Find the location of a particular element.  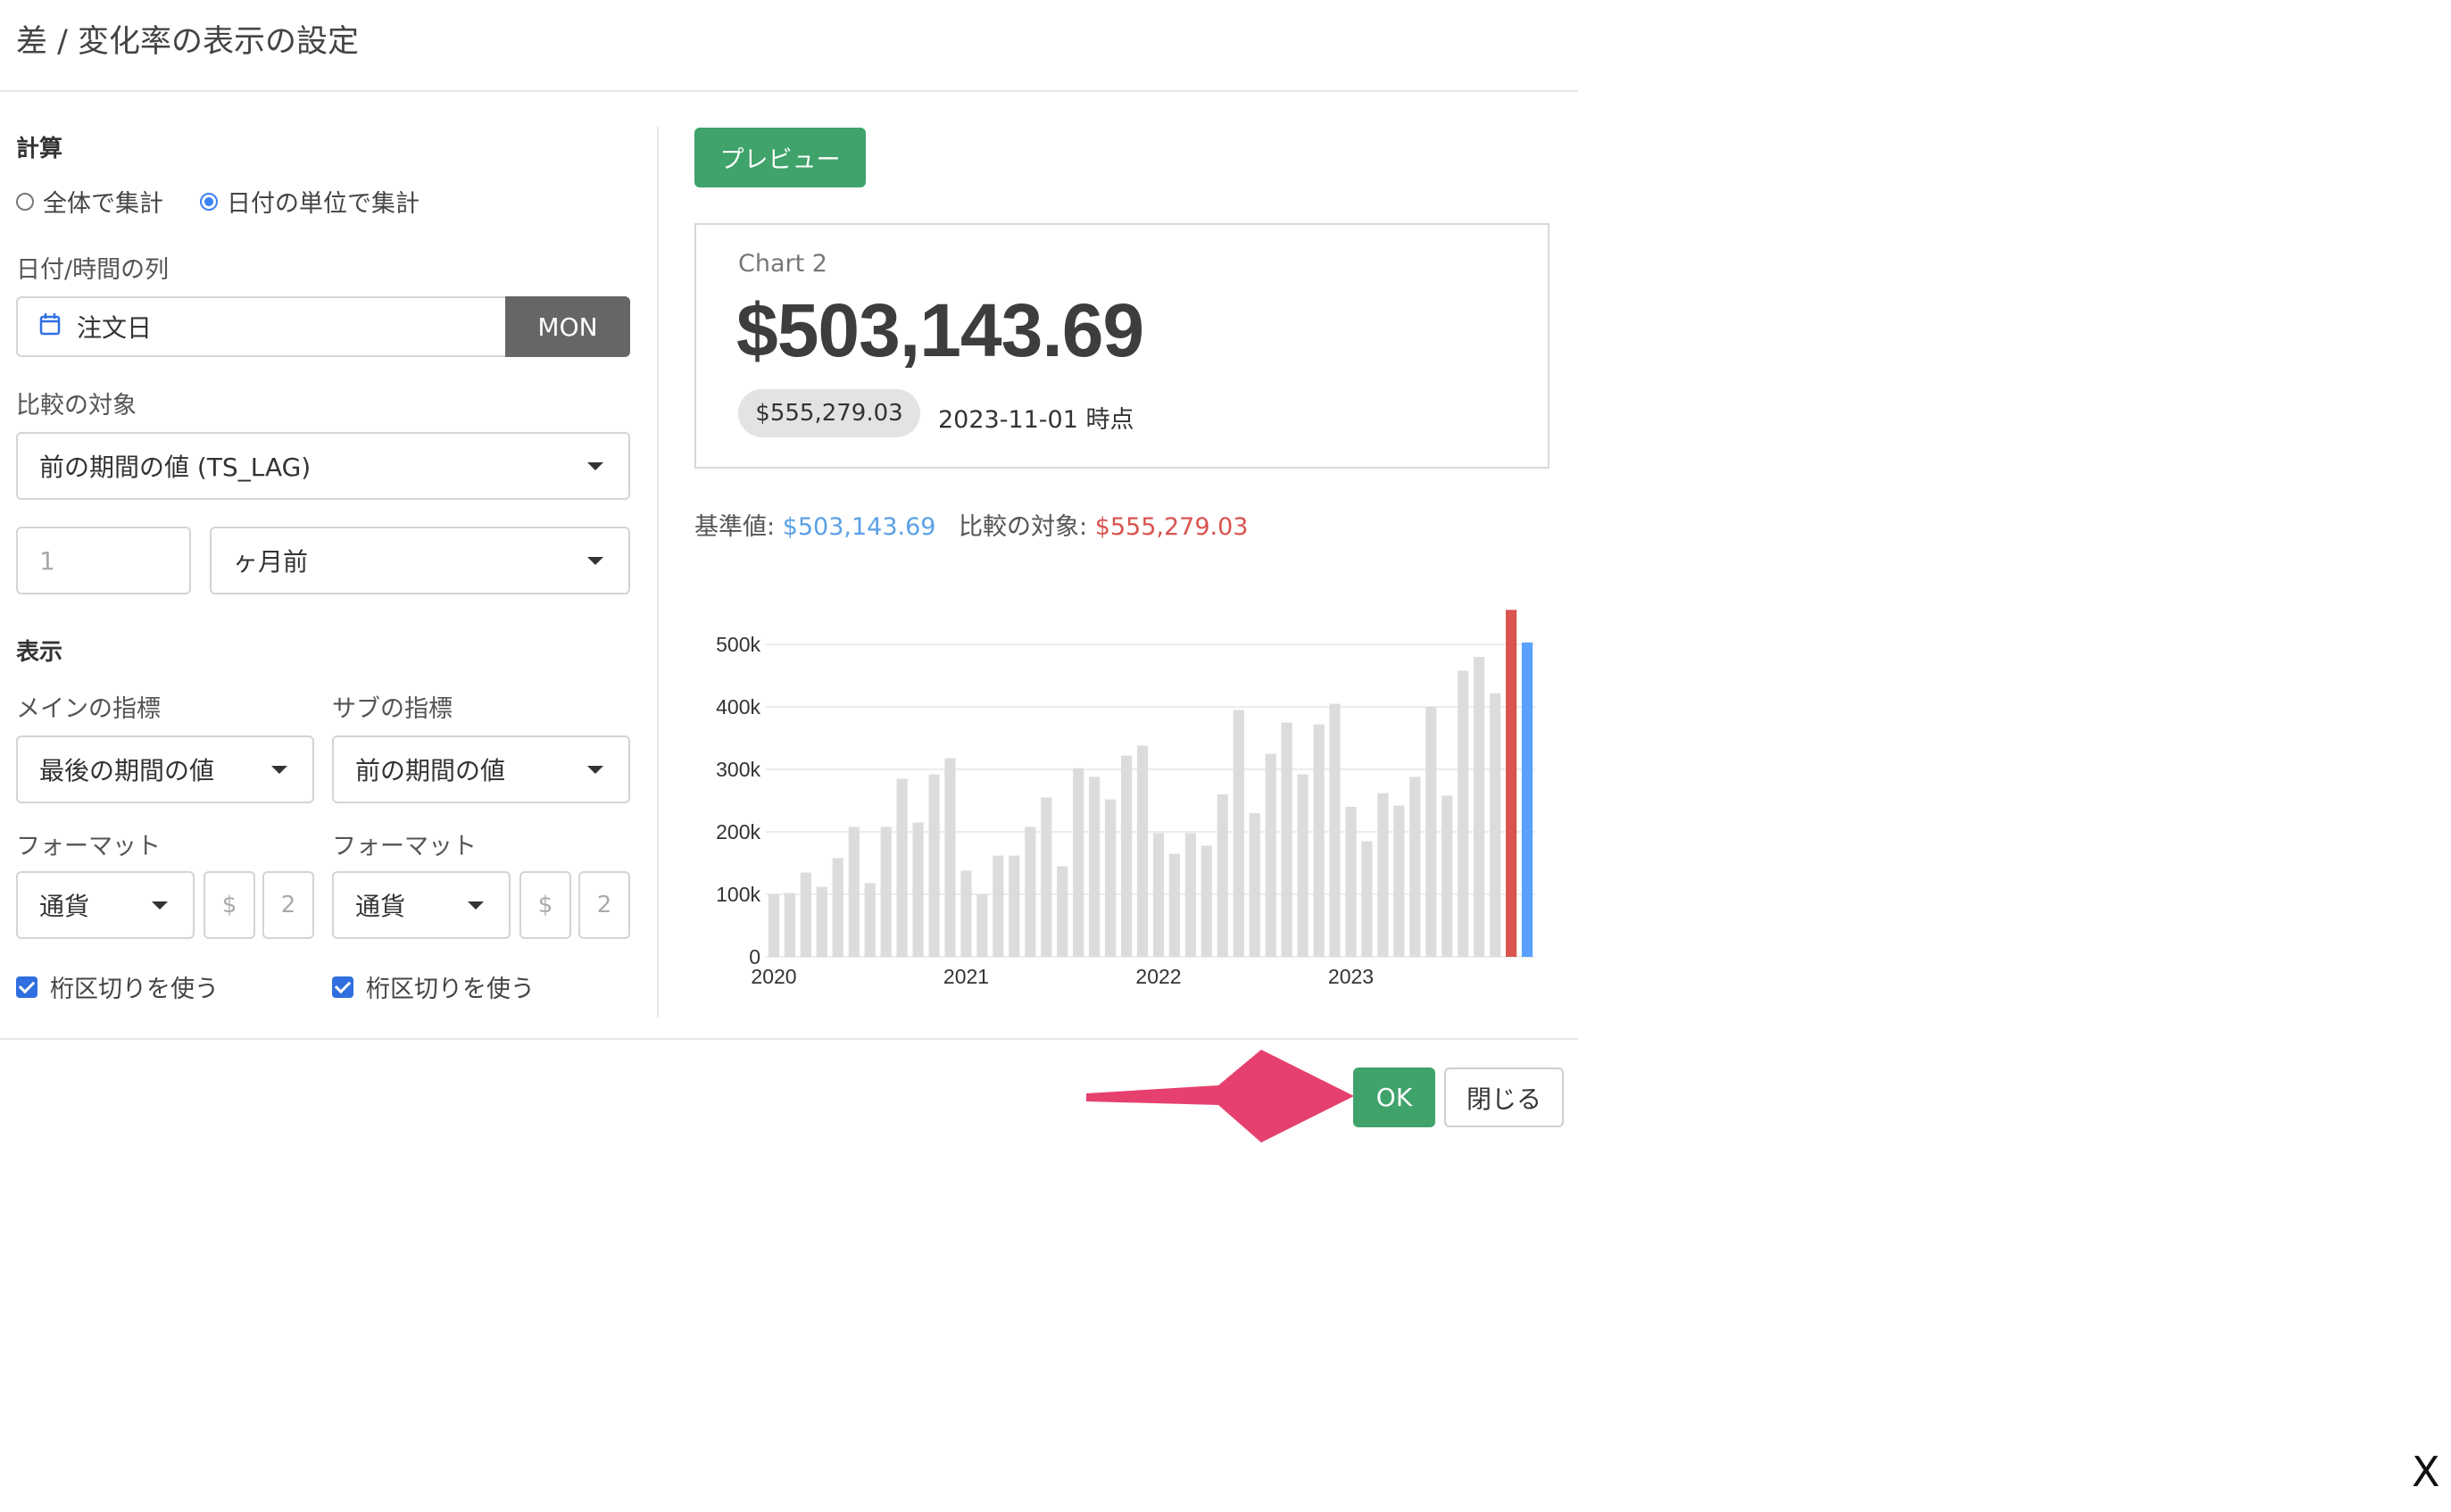

ok-button: OK is located at coordinates (1394, 1097).